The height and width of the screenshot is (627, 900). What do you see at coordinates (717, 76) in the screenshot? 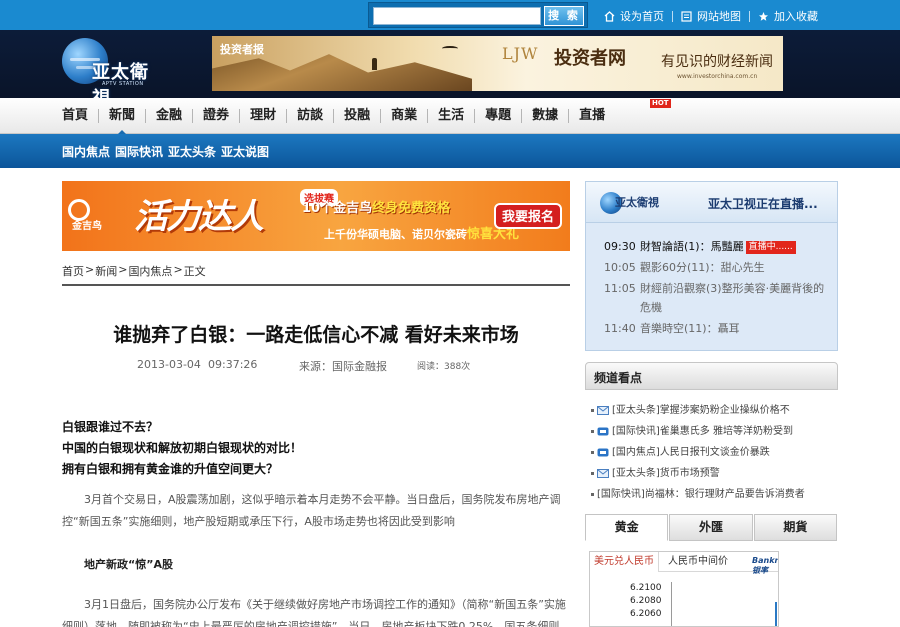
I see `banner-url: www.investorchina.com.cn` at bounding box center [717, 76].